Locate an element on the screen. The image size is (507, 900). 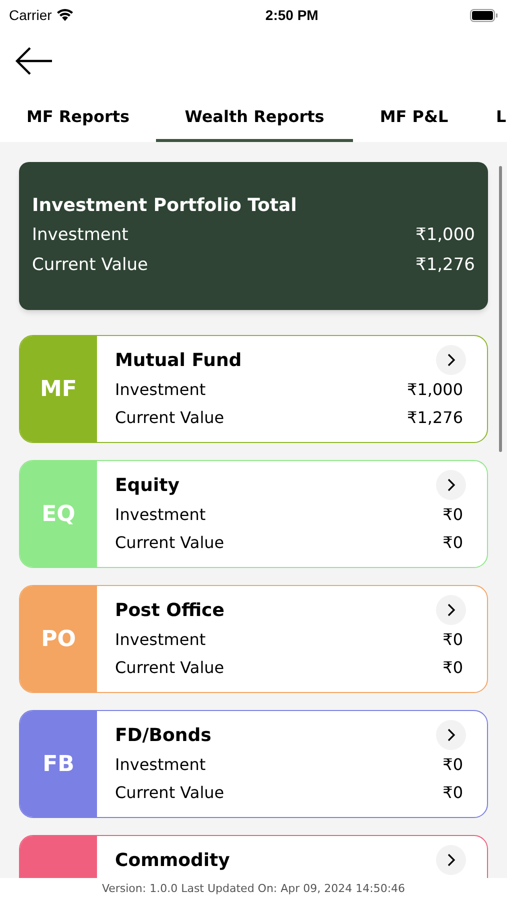
carrier-label: Carrier is located at coordinates (30, 15).